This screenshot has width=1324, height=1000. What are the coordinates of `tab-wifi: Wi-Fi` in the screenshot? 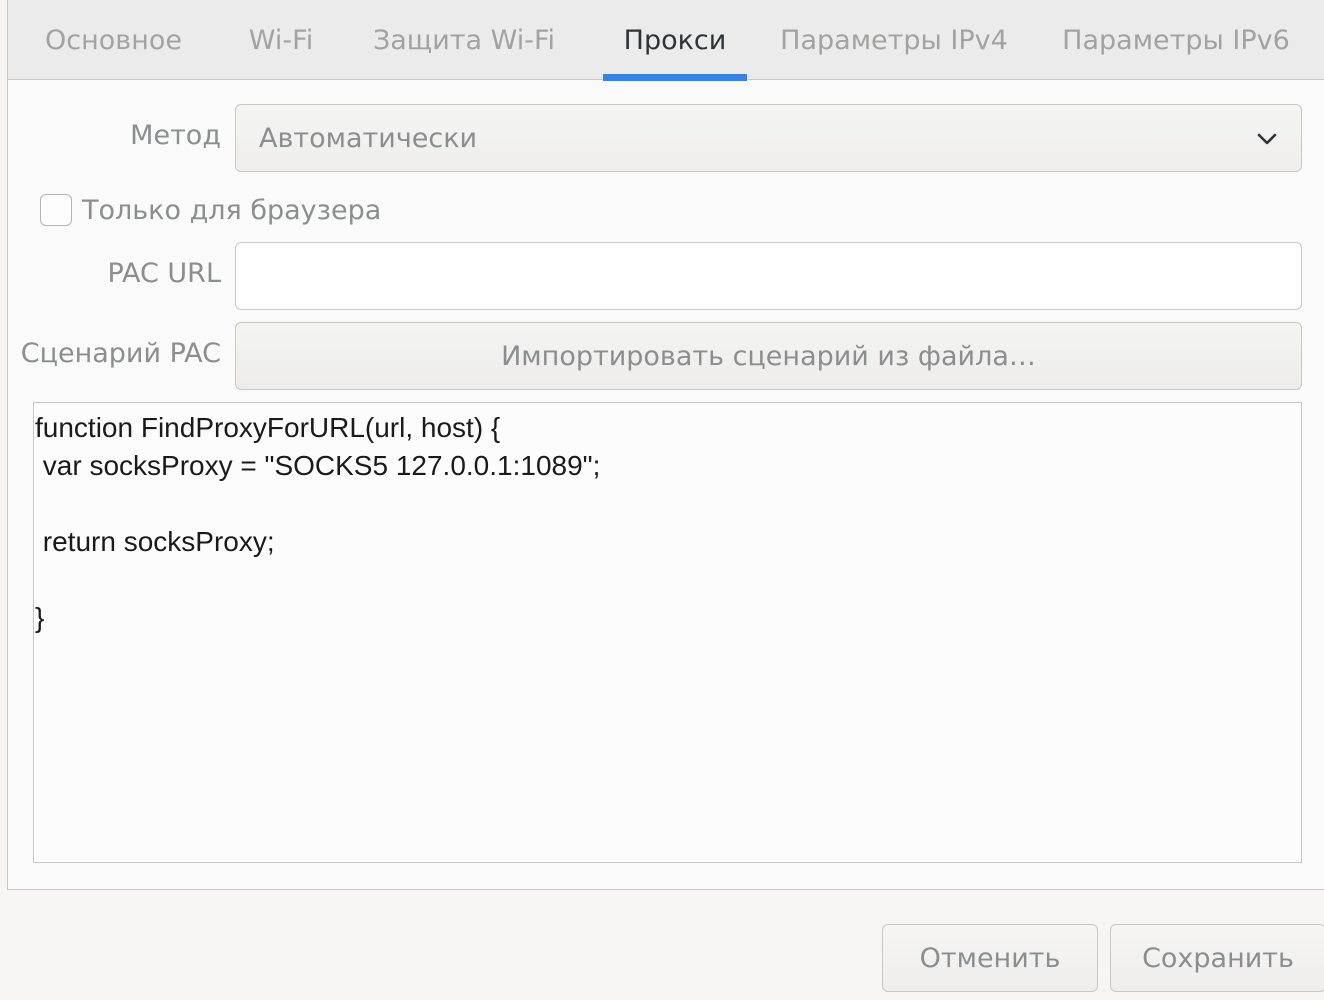 It's located at (281, 40).